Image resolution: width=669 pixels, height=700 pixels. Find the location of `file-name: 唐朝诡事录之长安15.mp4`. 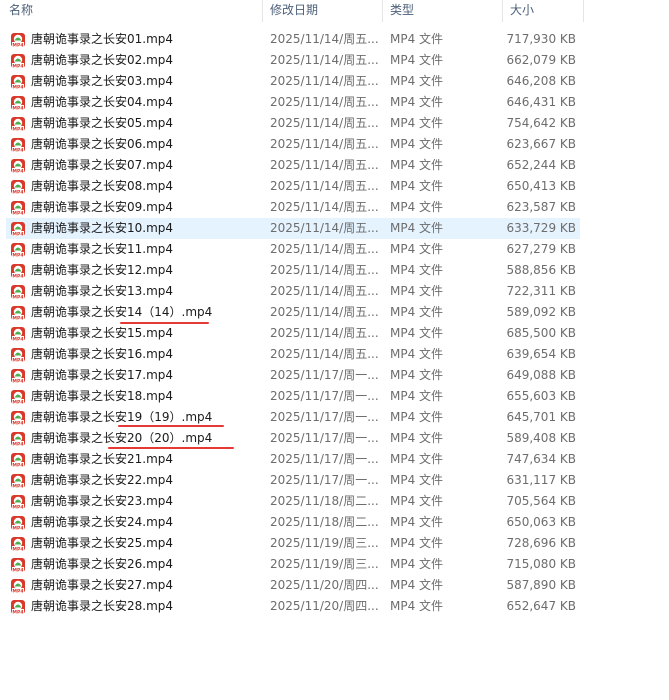

file-name: 唐朝诡事录之长安15.mp4 is located at coordinates (102, 333).